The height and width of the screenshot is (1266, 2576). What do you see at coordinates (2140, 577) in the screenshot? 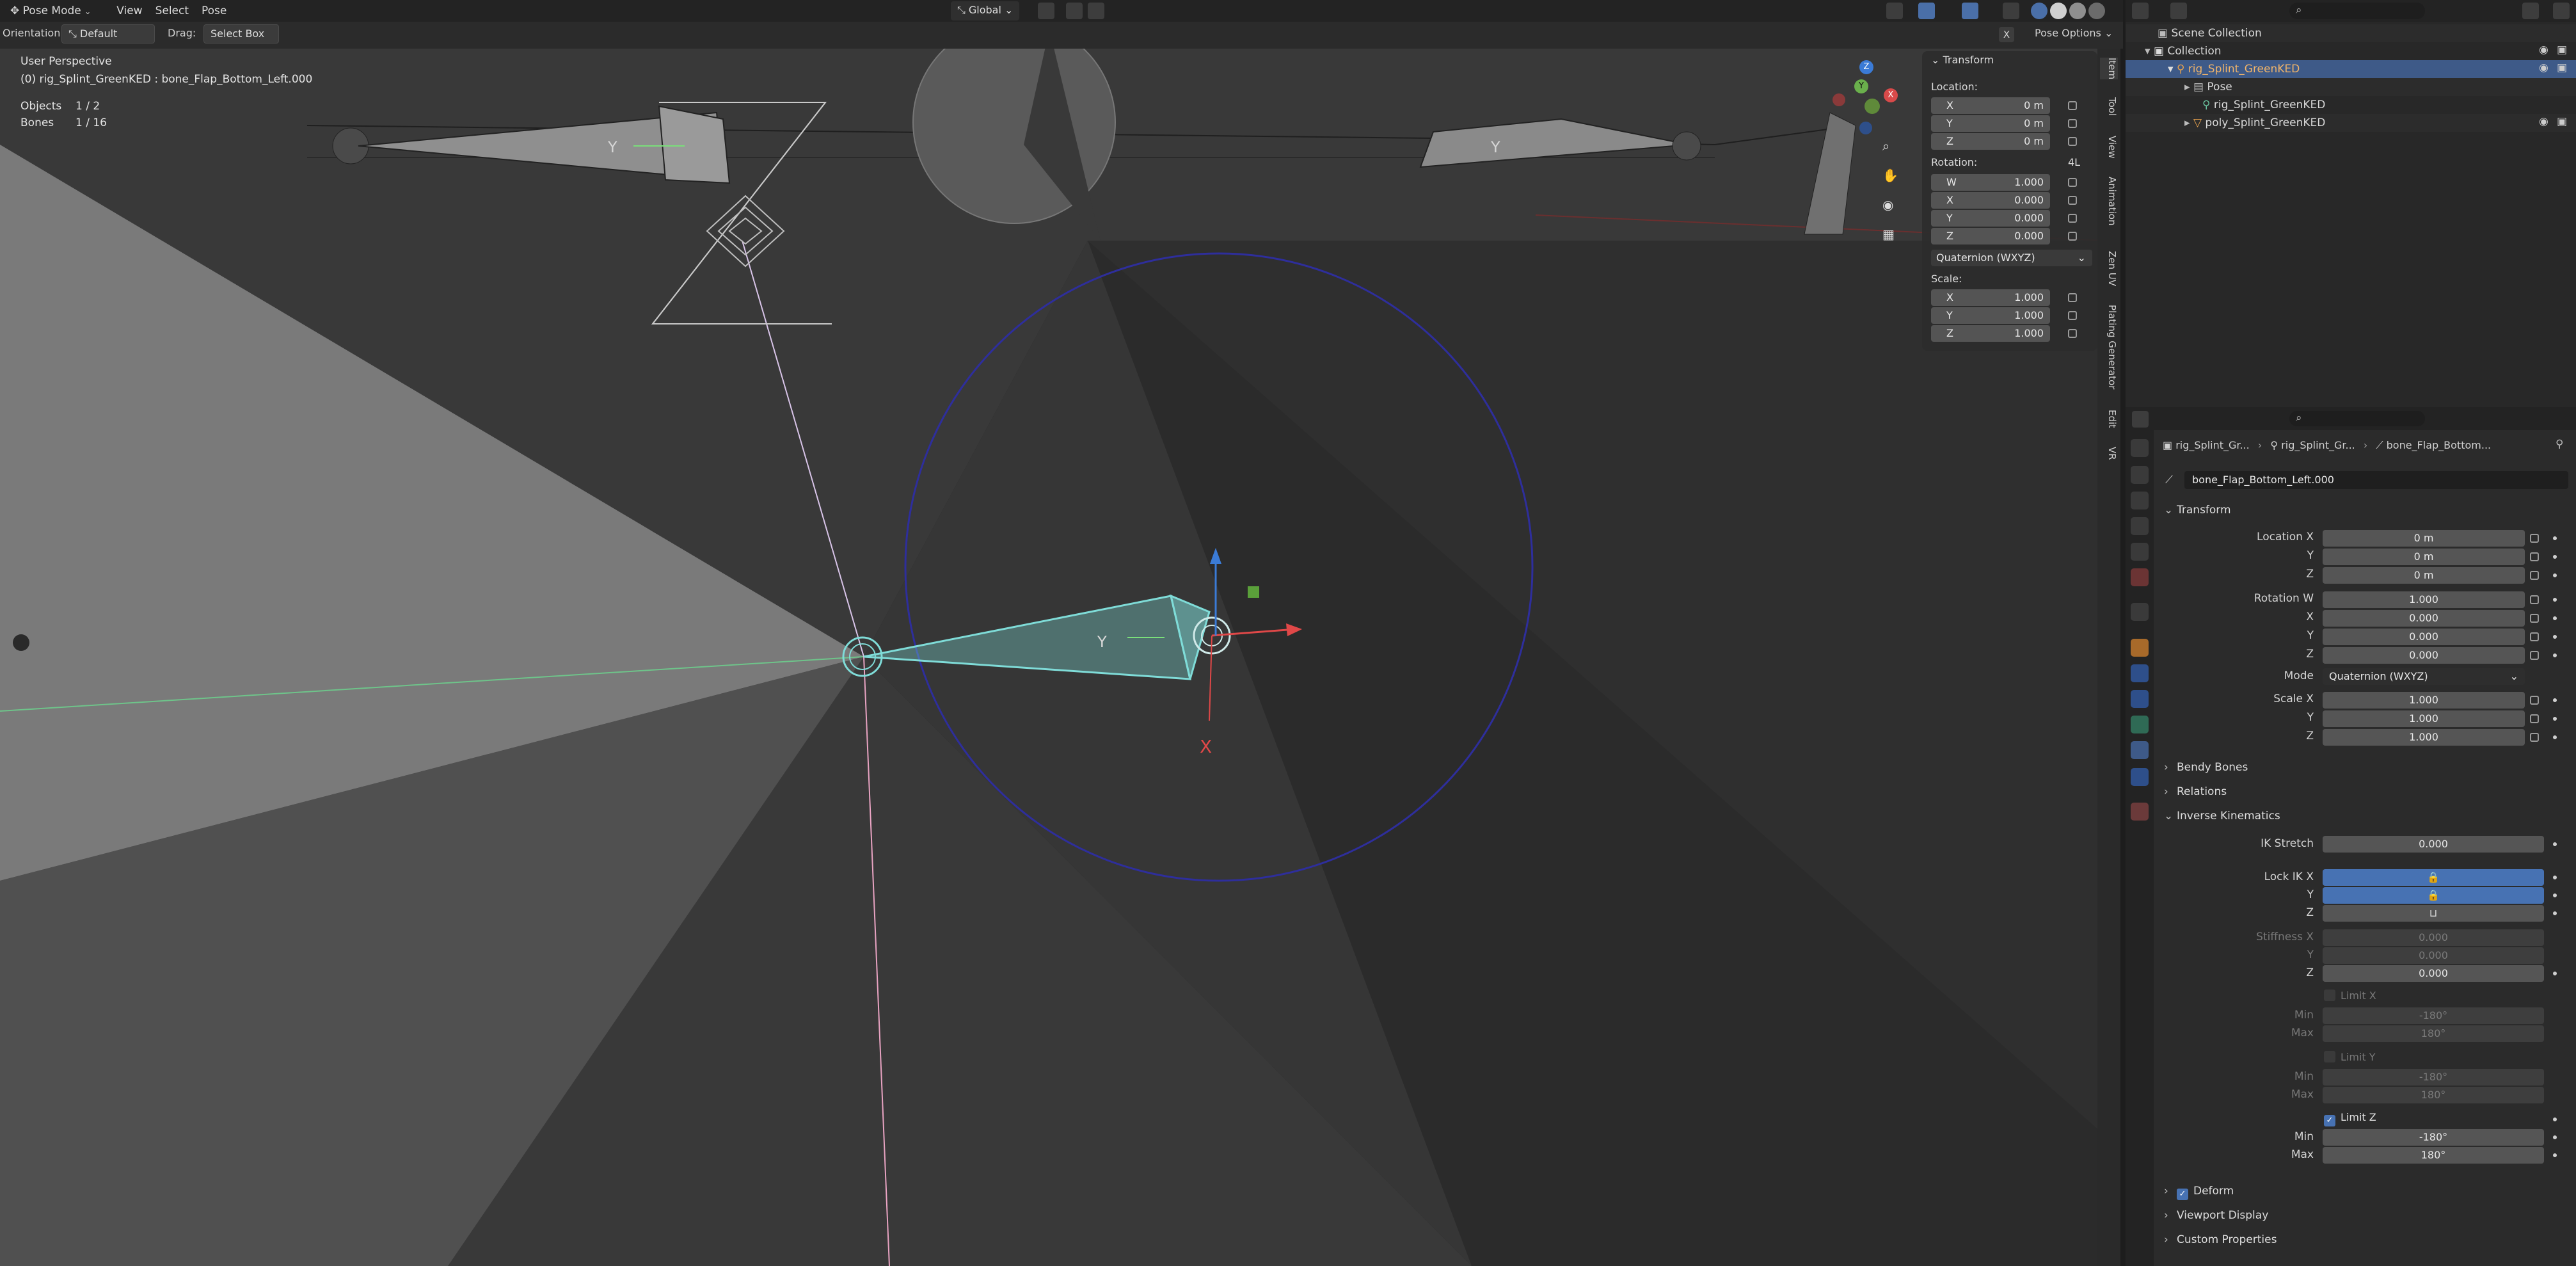
I see `world-tab-icon` at bounding box center [2140, 577].